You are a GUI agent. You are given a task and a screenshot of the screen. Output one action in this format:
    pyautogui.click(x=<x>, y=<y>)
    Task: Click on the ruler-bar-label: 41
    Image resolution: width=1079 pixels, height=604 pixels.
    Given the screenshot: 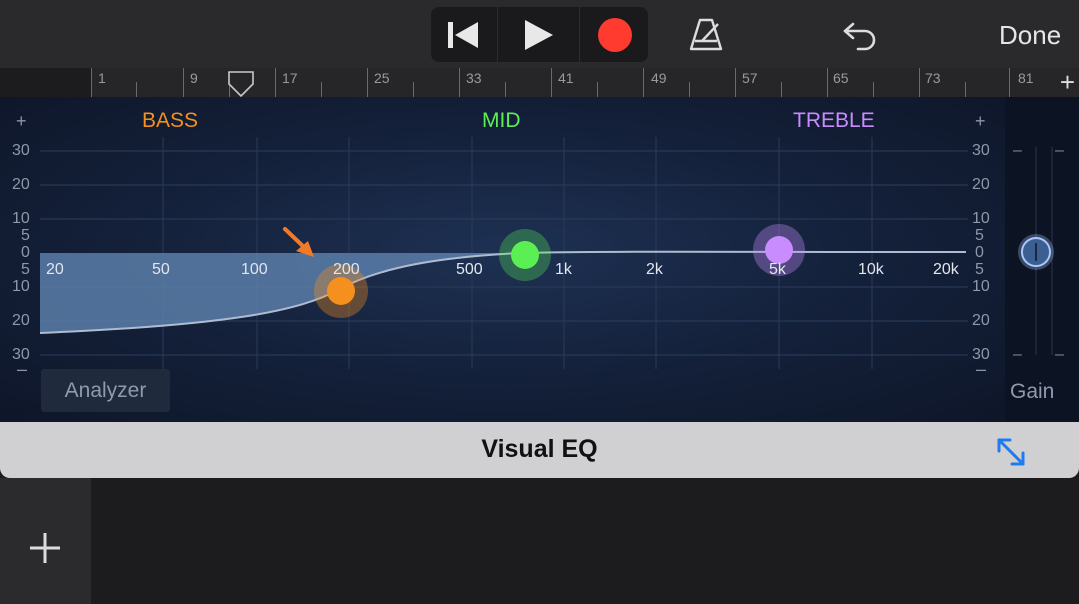 What is the action you would take?
    pyautogui.click(x=566, y=78)
    